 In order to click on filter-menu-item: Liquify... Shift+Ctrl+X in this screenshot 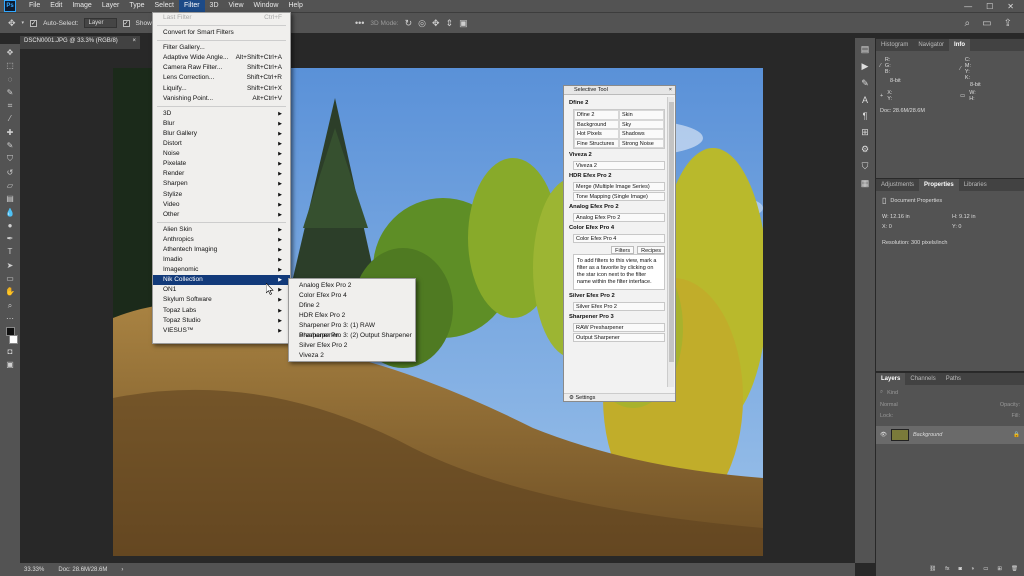, I will do `click(221, 89)`.